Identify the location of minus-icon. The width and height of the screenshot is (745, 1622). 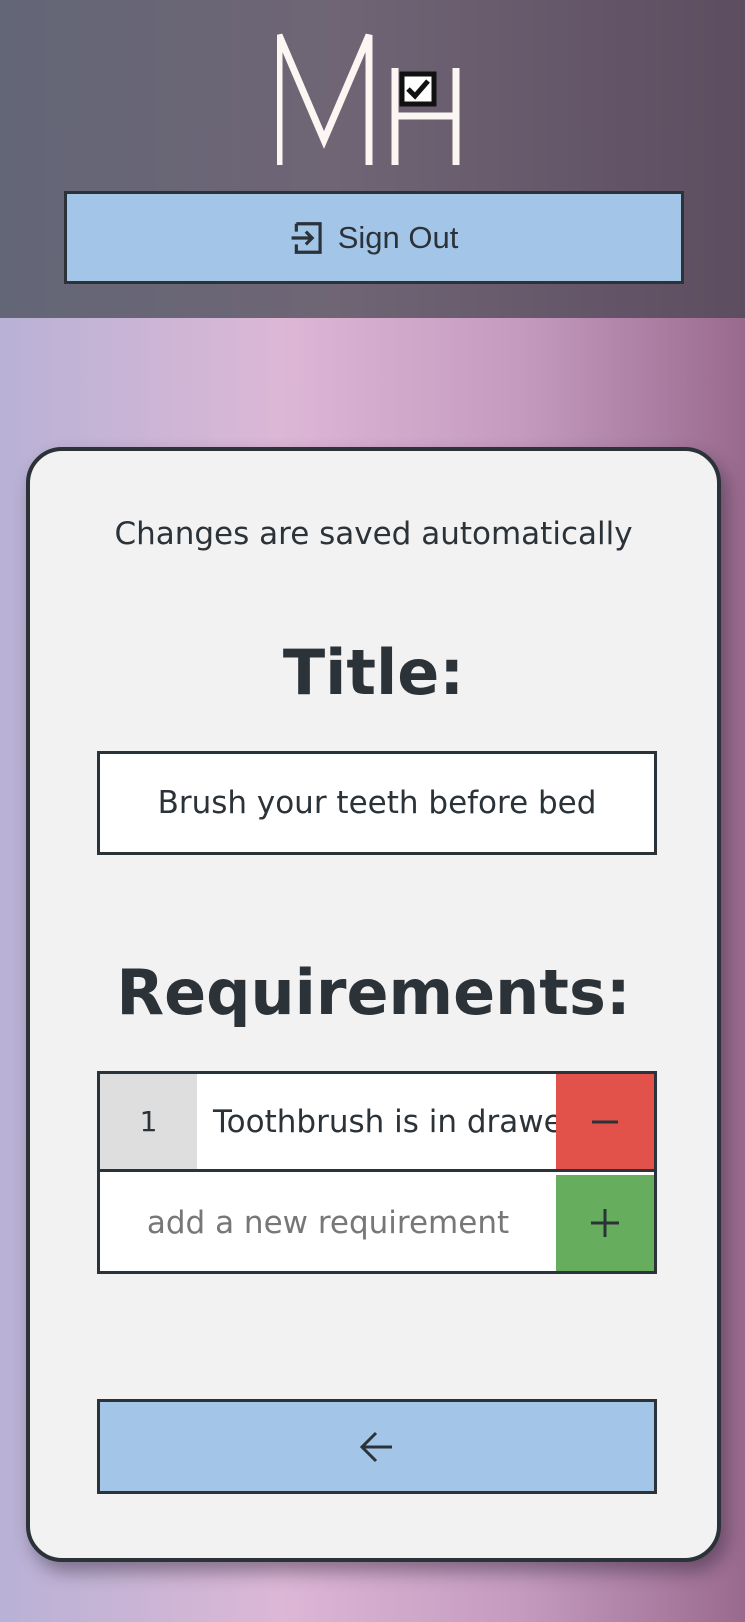
(605, 1121).